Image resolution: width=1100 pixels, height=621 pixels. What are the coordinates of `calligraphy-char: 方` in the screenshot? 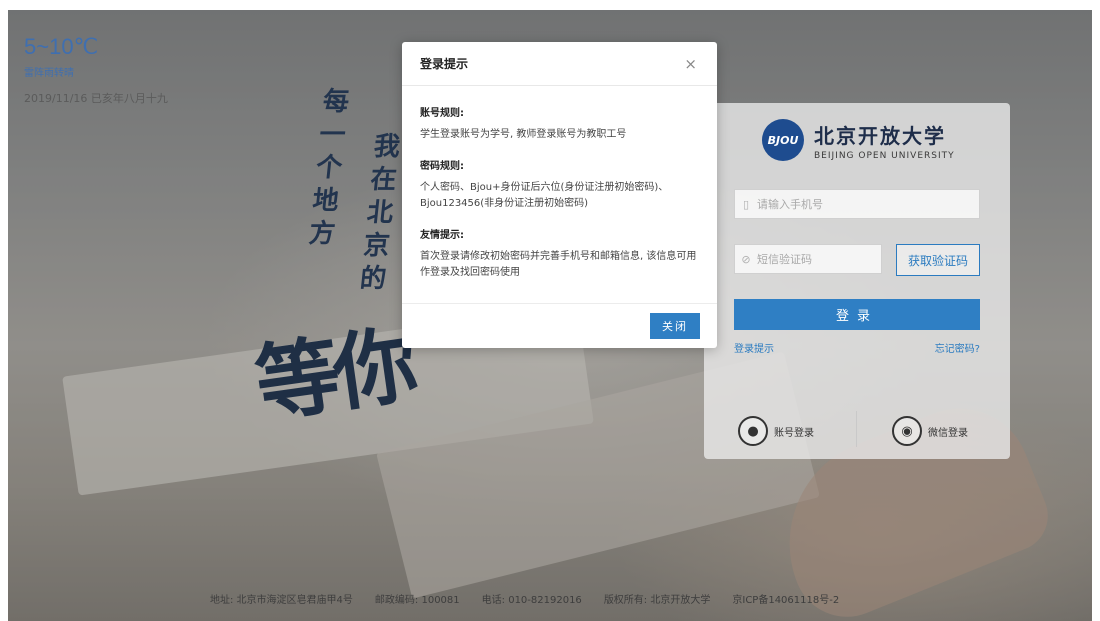 It's located at (322, 234).